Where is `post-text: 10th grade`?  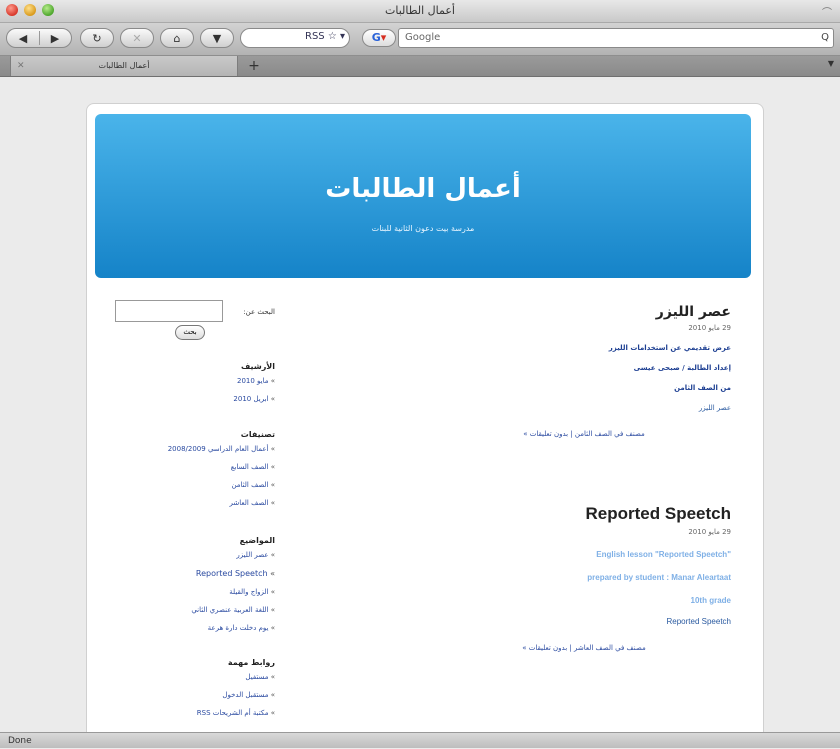
post-text: 10th grade is located at coordinates (710, 600).